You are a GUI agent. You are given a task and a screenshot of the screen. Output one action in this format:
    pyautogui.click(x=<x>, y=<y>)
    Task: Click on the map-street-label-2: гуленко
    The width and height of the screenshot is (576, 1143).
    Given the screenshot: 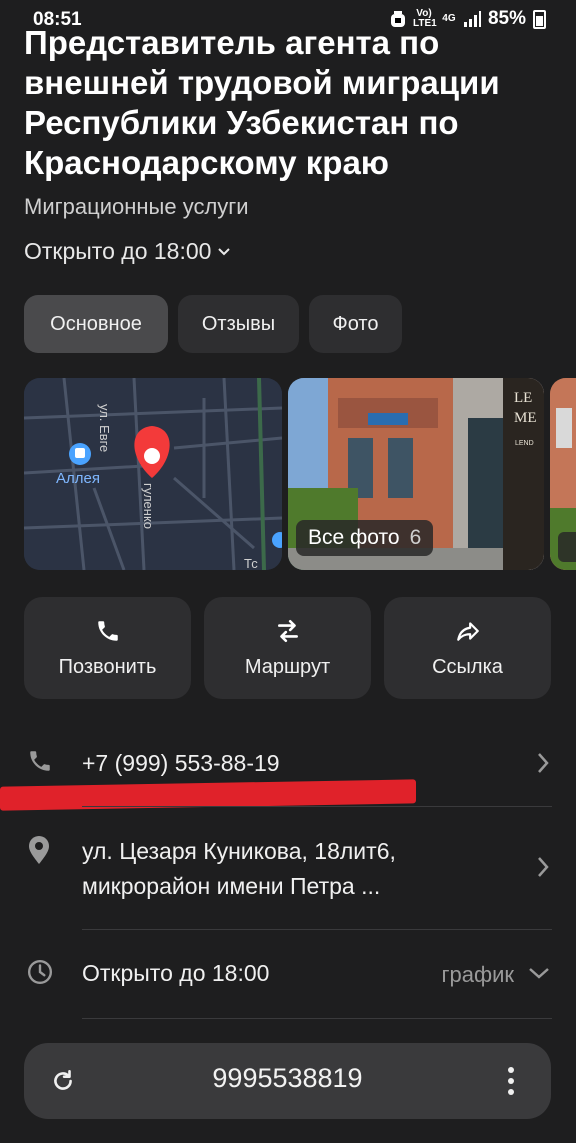 What is the action you would take?
    pyautogui.click(x=148, y=506)
    